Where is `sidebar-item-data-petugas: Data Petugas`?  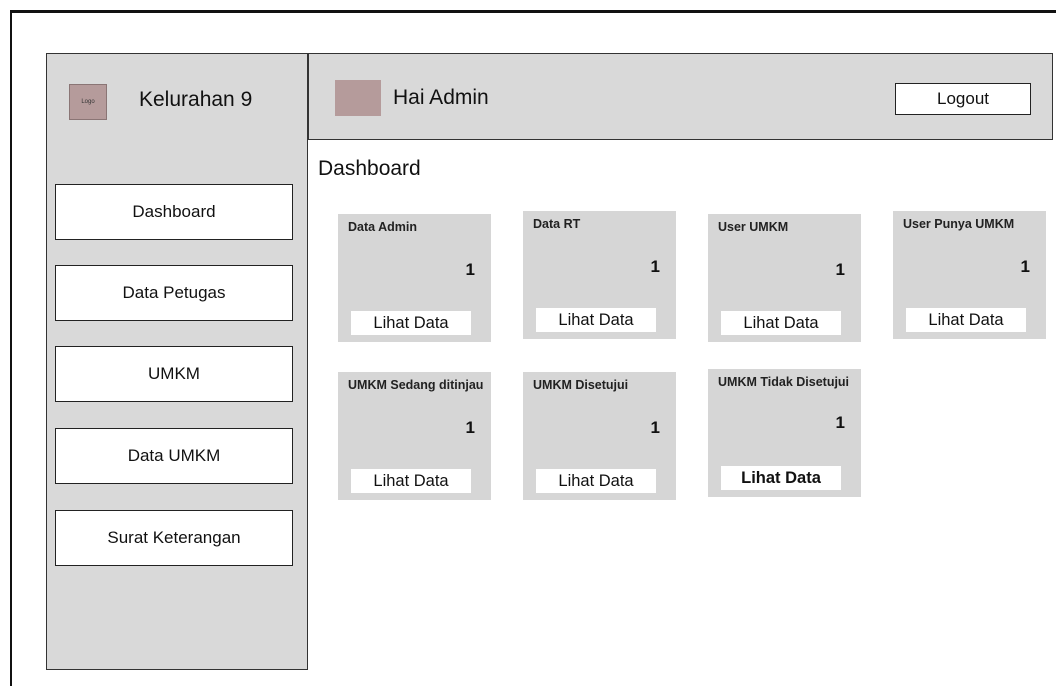
sidebar-item-data-petugas: Data Petugas is located at coordinates (174, 293).